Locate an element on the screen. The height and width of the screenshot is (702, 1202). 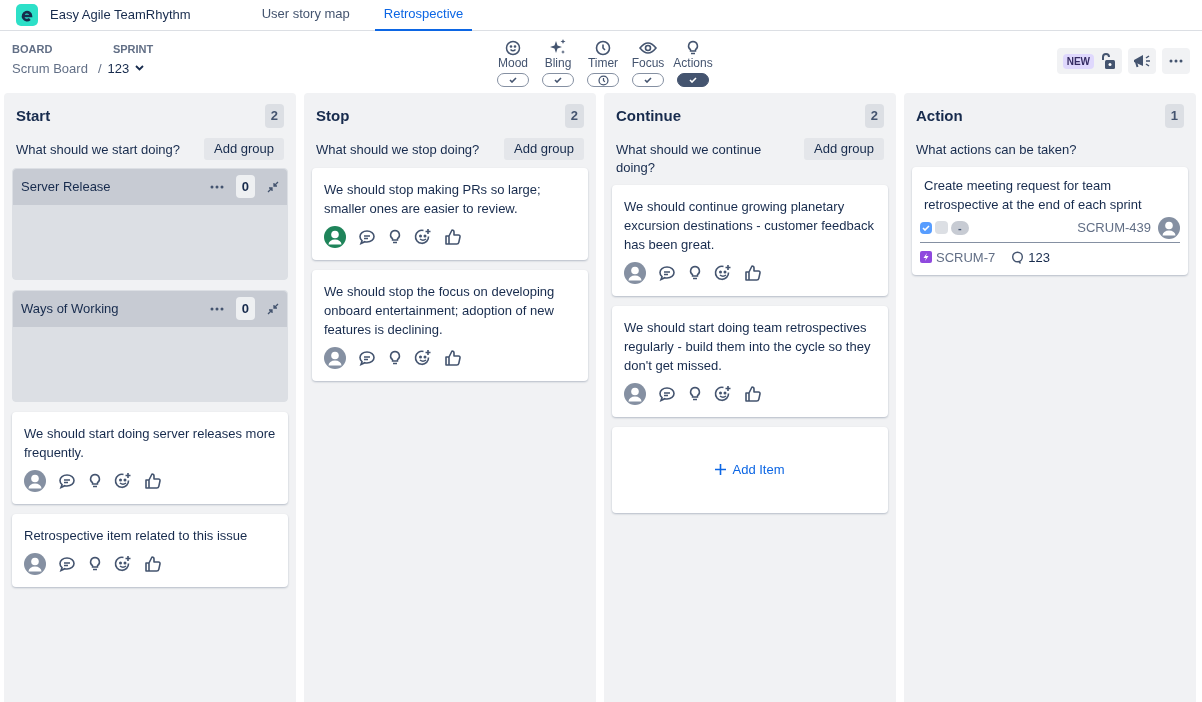
board-label: BOARD is located at coordinates (33, 49).